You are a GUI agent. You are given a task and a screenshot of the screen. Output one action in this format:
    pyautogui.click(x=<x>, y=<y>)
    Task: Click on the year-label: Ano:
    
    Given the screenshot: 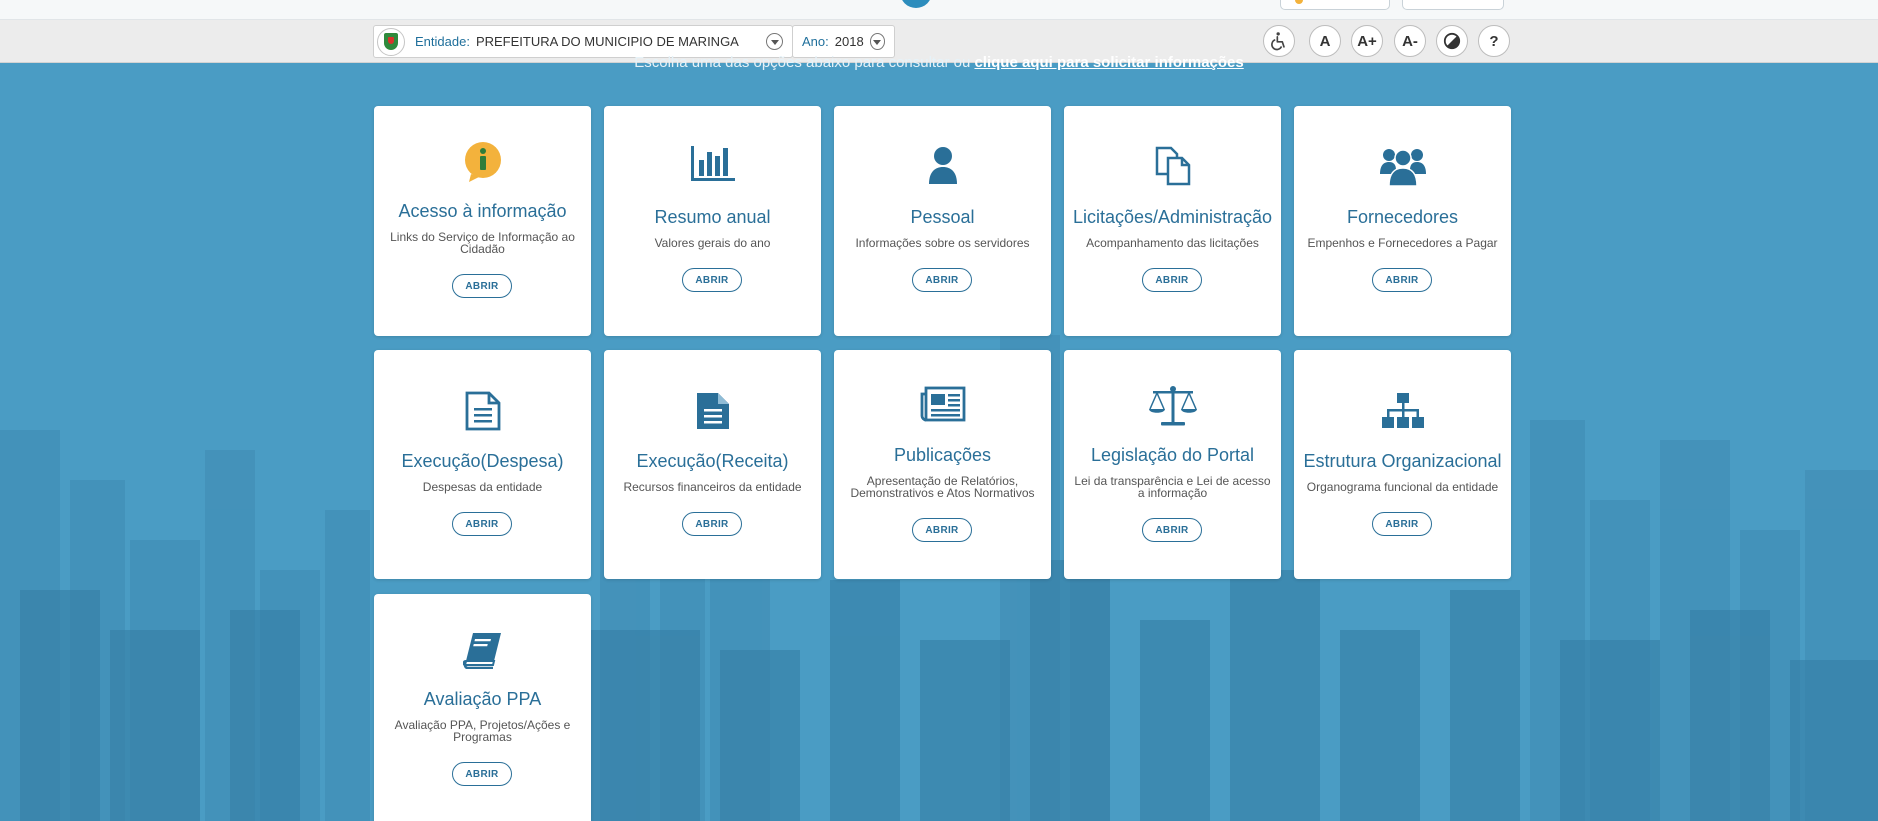 What is the action you would take?
    pyautogui.click(x=815, y=41)
    